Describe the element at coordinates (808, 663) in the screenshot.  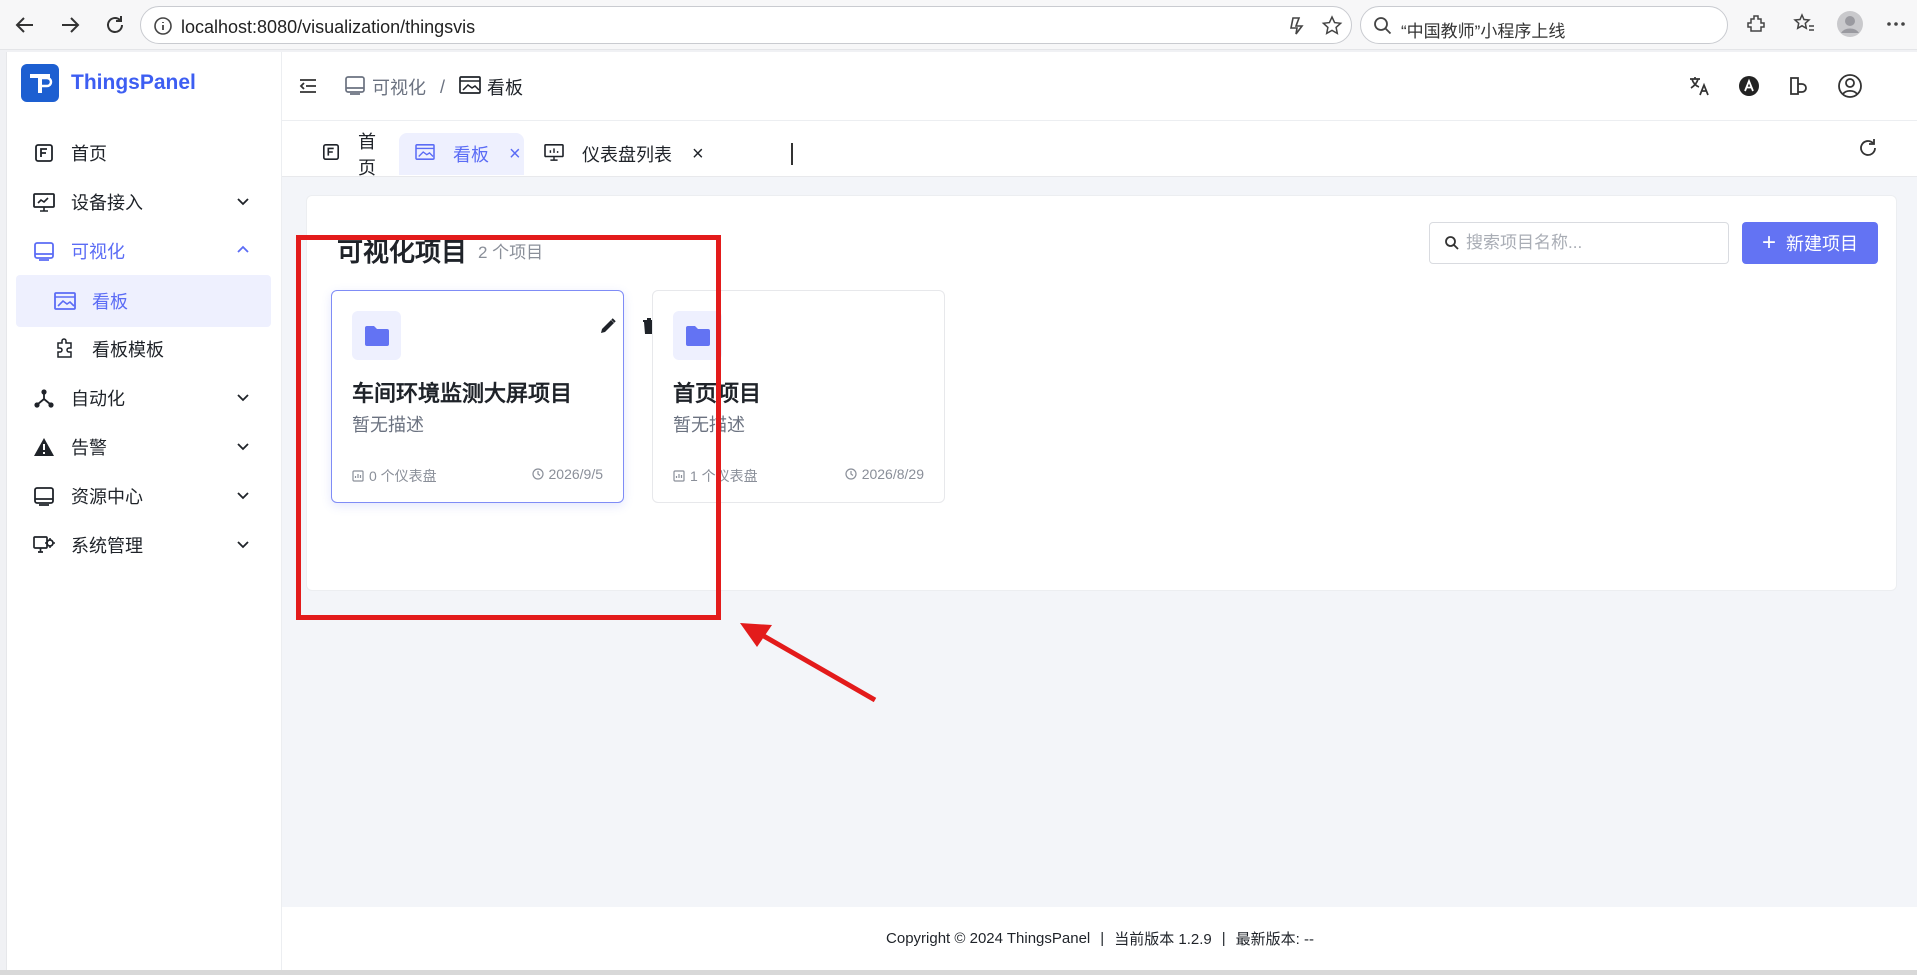
I see `annotation-arrow-icon` at that location.